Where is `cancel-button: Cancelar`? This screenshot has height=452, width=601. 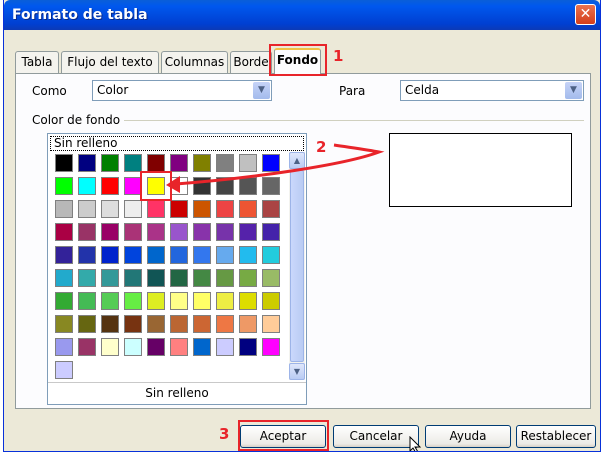
cancel-button: Cancelar is located at coordinates (376, 436).